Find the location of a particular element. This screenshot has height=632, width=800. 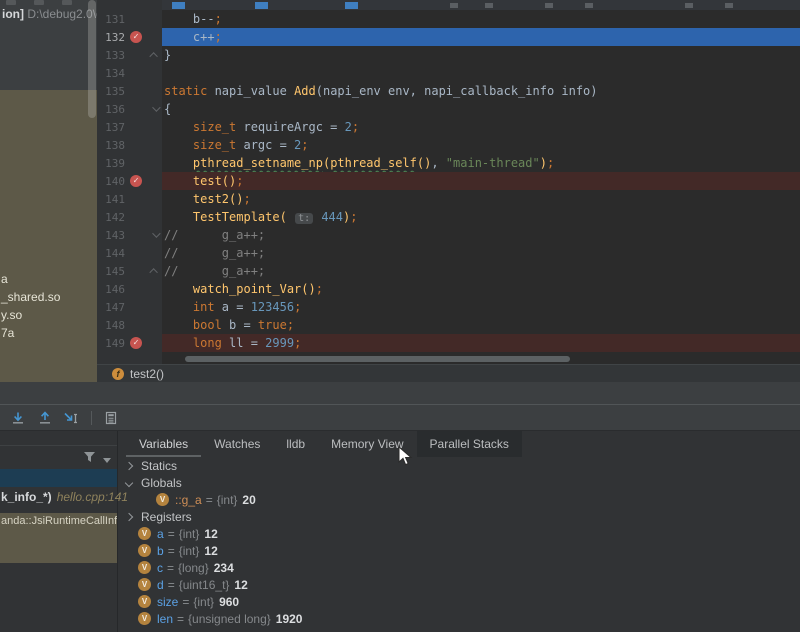

code-line: 148 bool b = true; is located at coordinates (448, 325).